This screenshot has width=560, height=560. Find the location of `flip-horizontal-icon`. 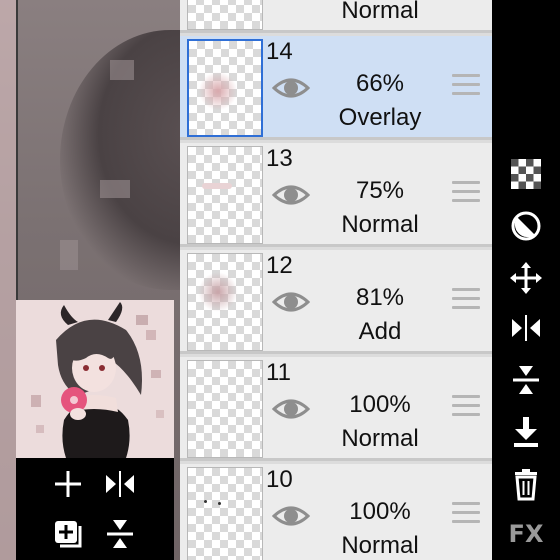

flip-horizontal-icon is located at coordinates (526, 328).